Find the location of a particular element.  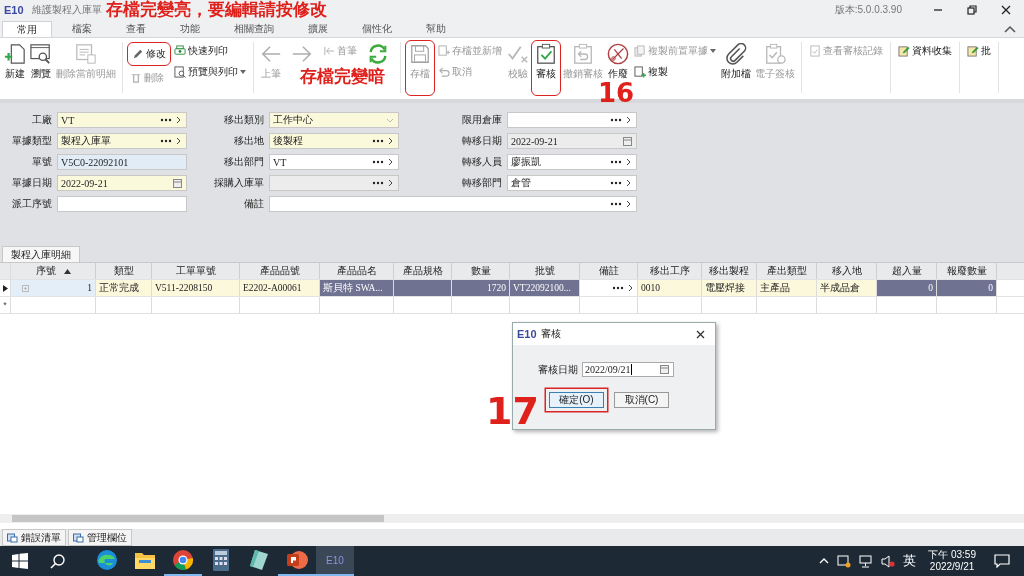

input-field: 廖振凱 is located at coordinates (572, 162).